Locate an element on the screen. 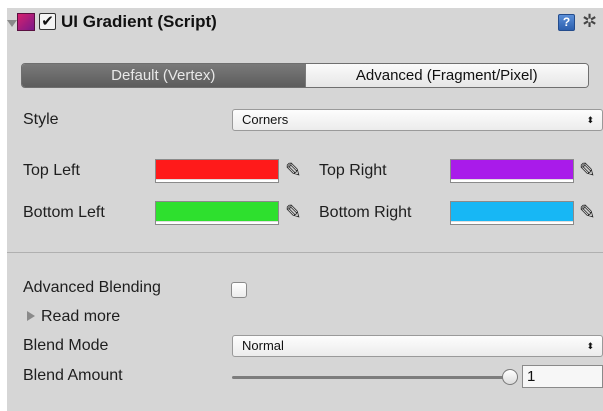 The width and height of the screenshot is (603, 411). bottom-right-color-field is located at coordinates (512, 213).